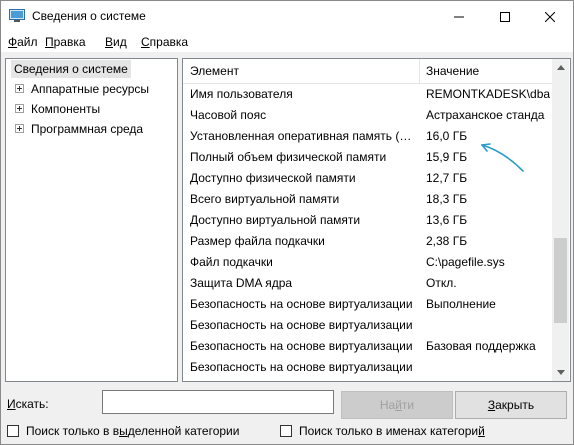 This screenshot has height=445, width=574. What do you see at coordinates (550, 16) in the screenshot?
I see `close-window-button` at bounding box center [550, 16].